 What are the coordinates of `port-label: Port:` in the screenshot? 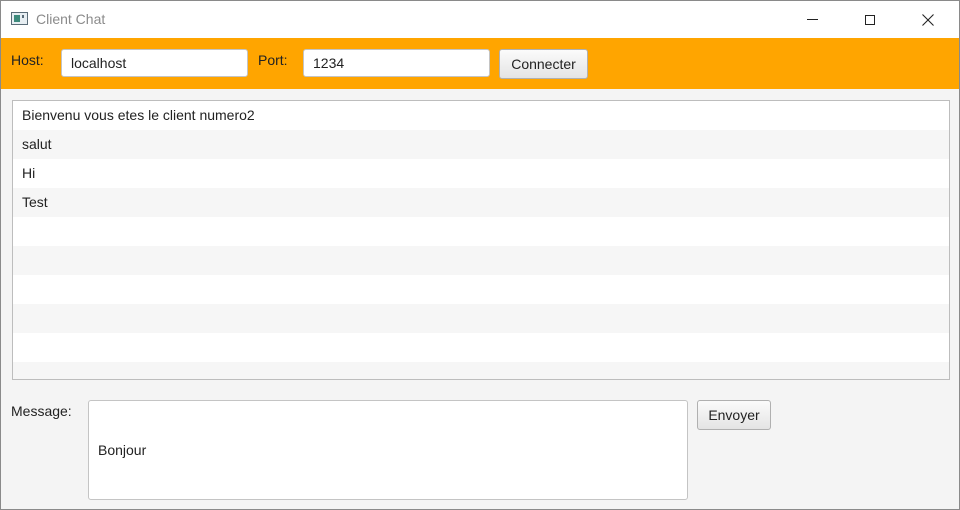 It's located at (273, 60).